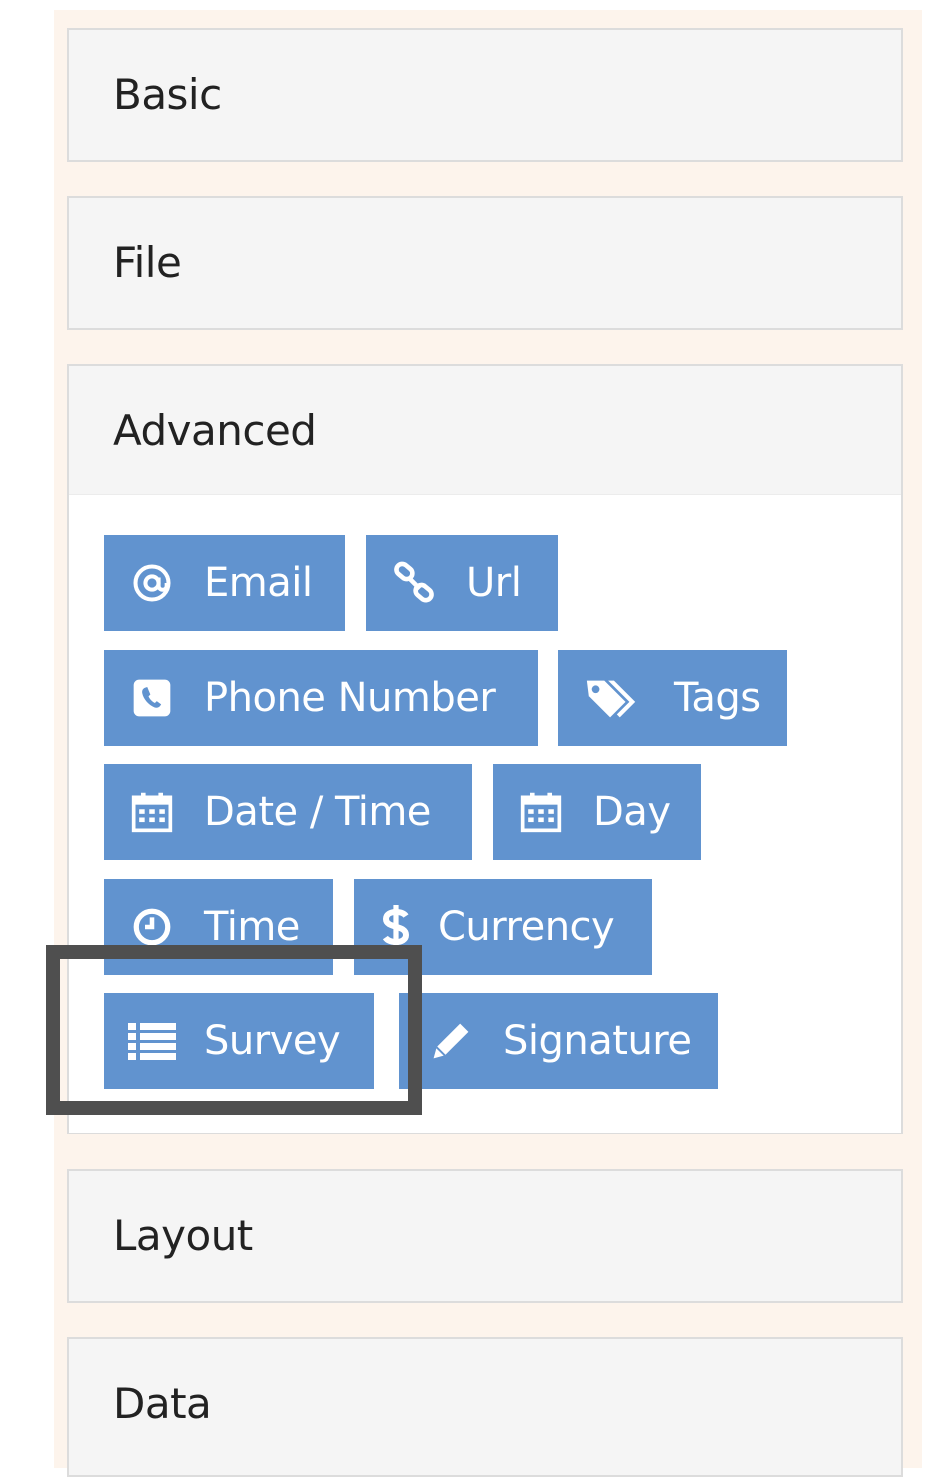 The width and height of the screenshot is (928, 1477). Describe the element at coordinates (526, 927) in the screenshot. I see `currency-button-label: Currency` at that location.